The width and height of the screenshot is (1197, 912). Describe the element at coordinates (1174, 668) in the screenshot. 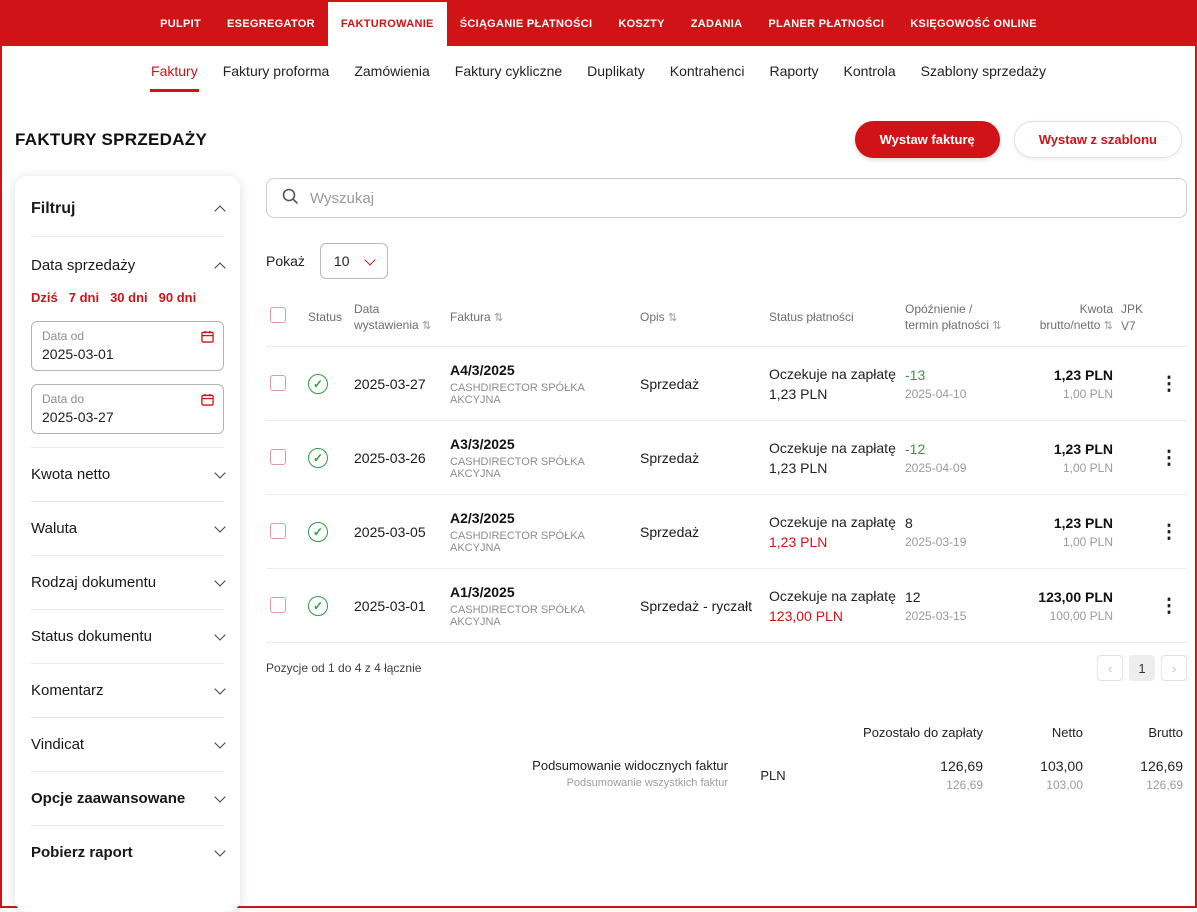

I see `next-page-button: ›` at that location.